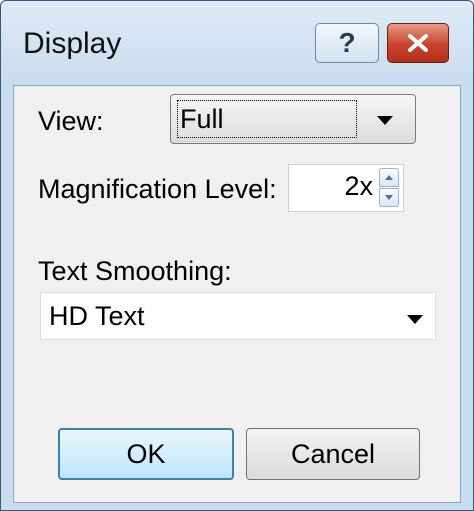 The width and height of the screenshot is (474, 511). What do you see at coordinates (238, 316) in the screenshot?
I see `text-smoothing-dropdown: HD Text` at bounding box center [238, 316].